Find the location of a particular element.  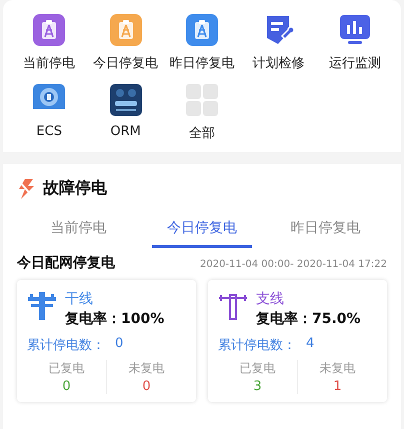

app-label: 计划检修 is located at coordinates (278, 63).